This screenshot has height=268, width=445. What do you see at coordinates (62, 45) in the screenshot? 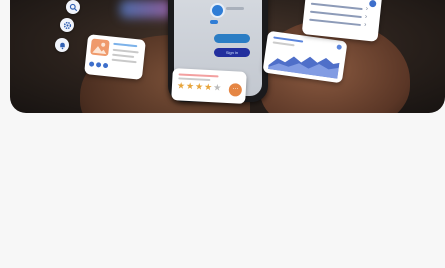
I see `bell-icon` at bounding box center [62, 45].